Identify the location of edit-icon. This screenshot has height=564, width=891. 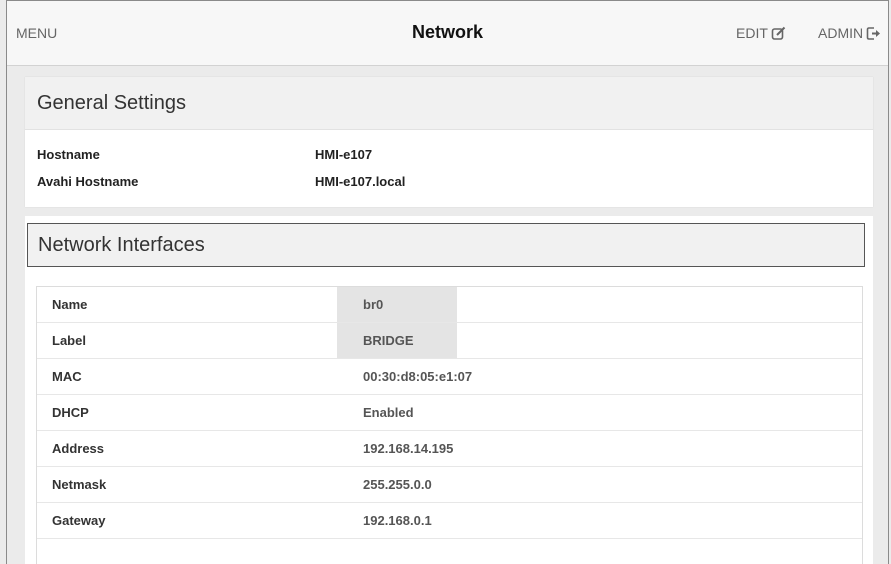
(778, 33).